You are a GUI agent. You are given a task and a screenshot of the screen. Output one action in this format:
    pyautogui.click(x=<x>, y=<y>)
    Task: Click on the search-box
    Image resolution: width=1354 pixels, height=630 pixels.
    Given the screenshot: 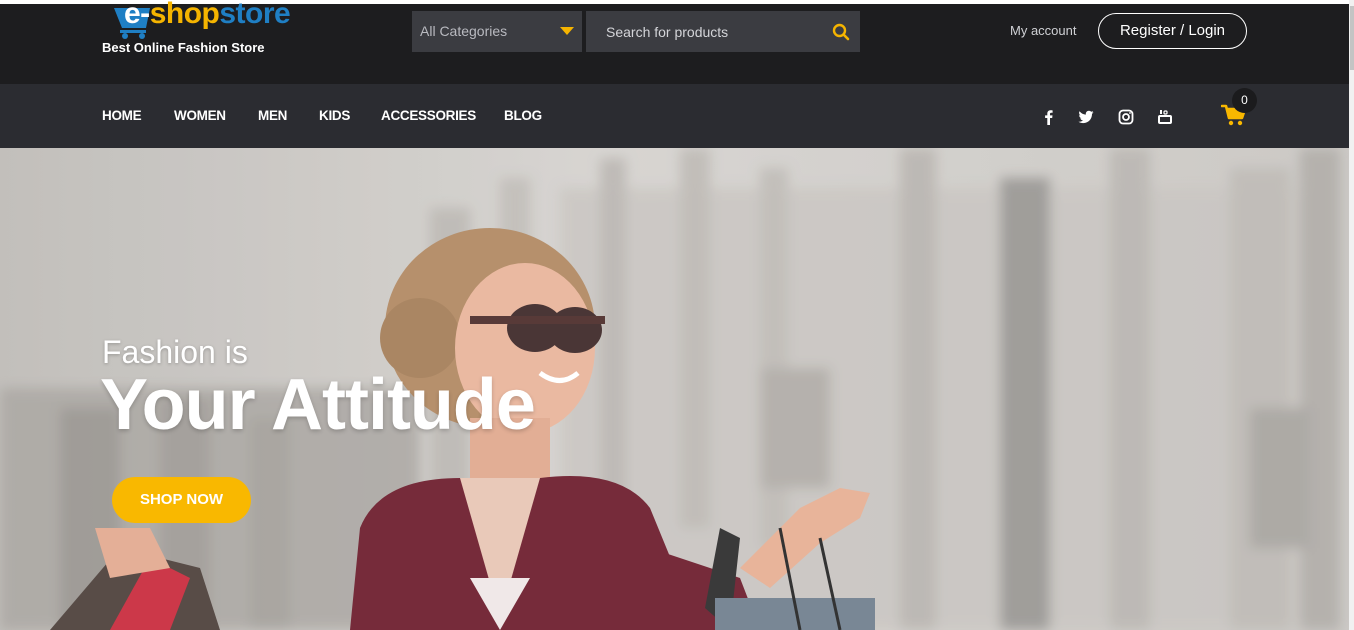 What is the action you would take?
    pyautogui.click(x=723, y=31)
    